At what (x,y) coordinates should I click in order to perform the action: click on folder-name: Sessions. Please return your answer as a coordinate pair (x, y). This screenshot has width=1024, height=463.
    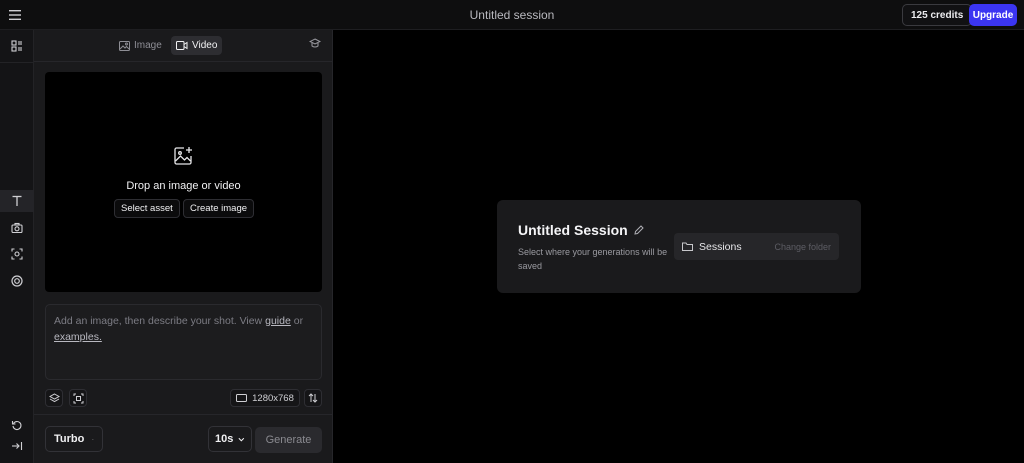
    Looking at the image, I should click on (720, 246).